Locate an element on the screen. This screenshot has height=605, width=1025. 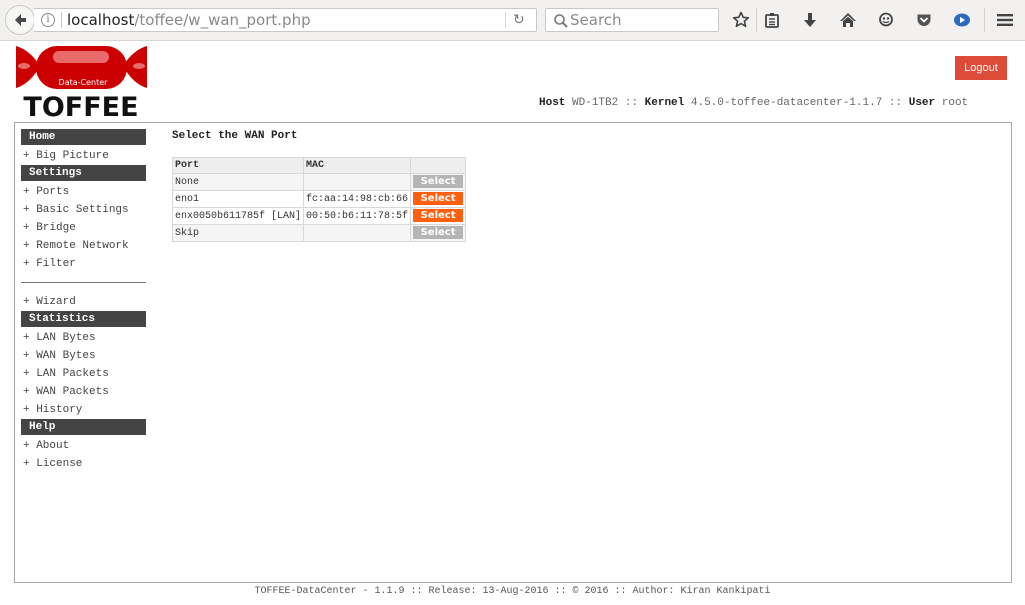
menu-icon is located at coordinates (1005, 20).